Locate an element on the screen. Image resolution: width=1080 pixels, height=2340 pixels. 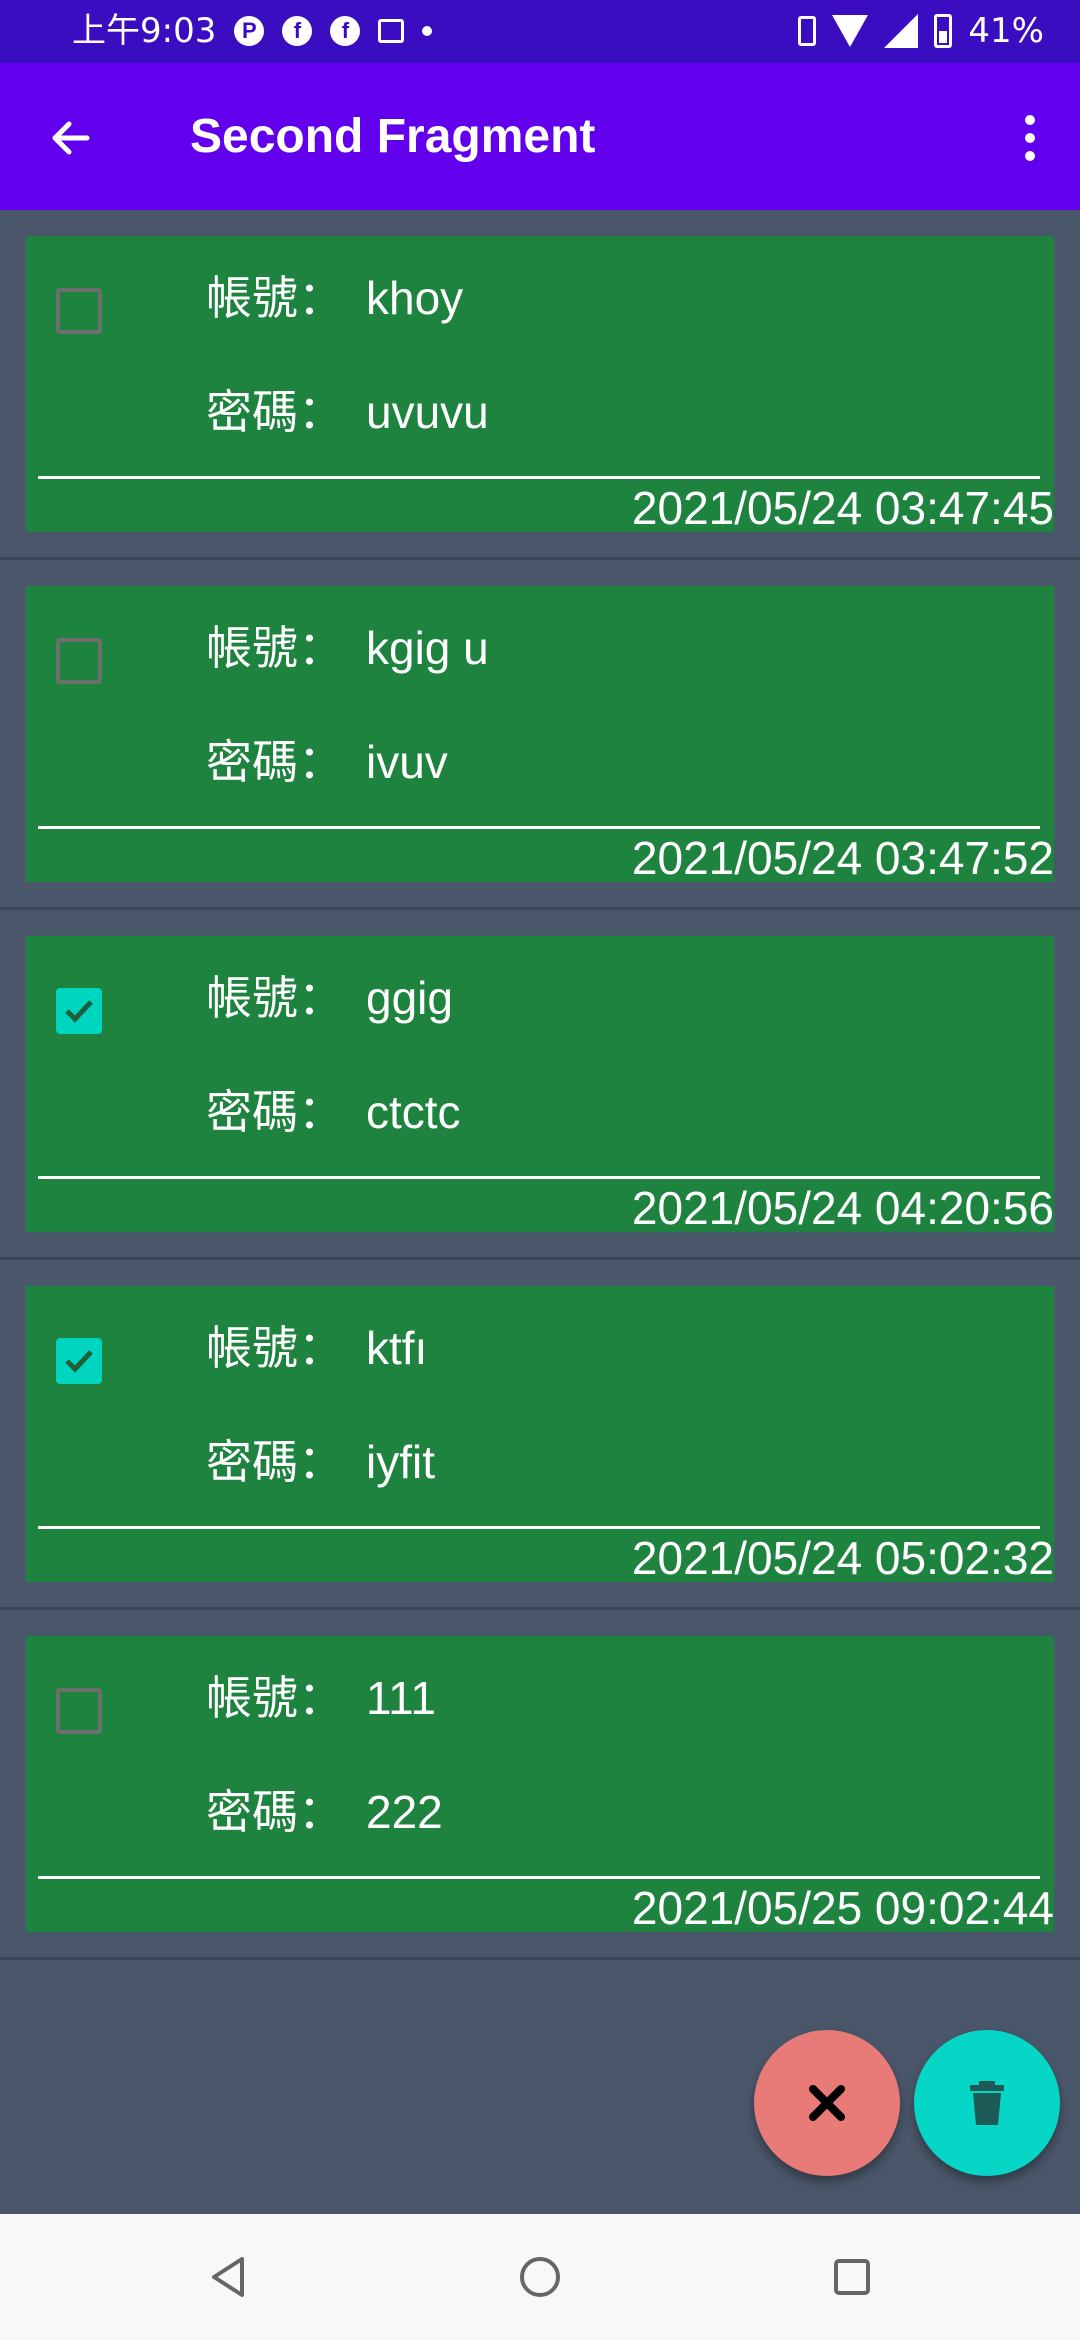
nav-home-button is located at coordinates (540, 2277).